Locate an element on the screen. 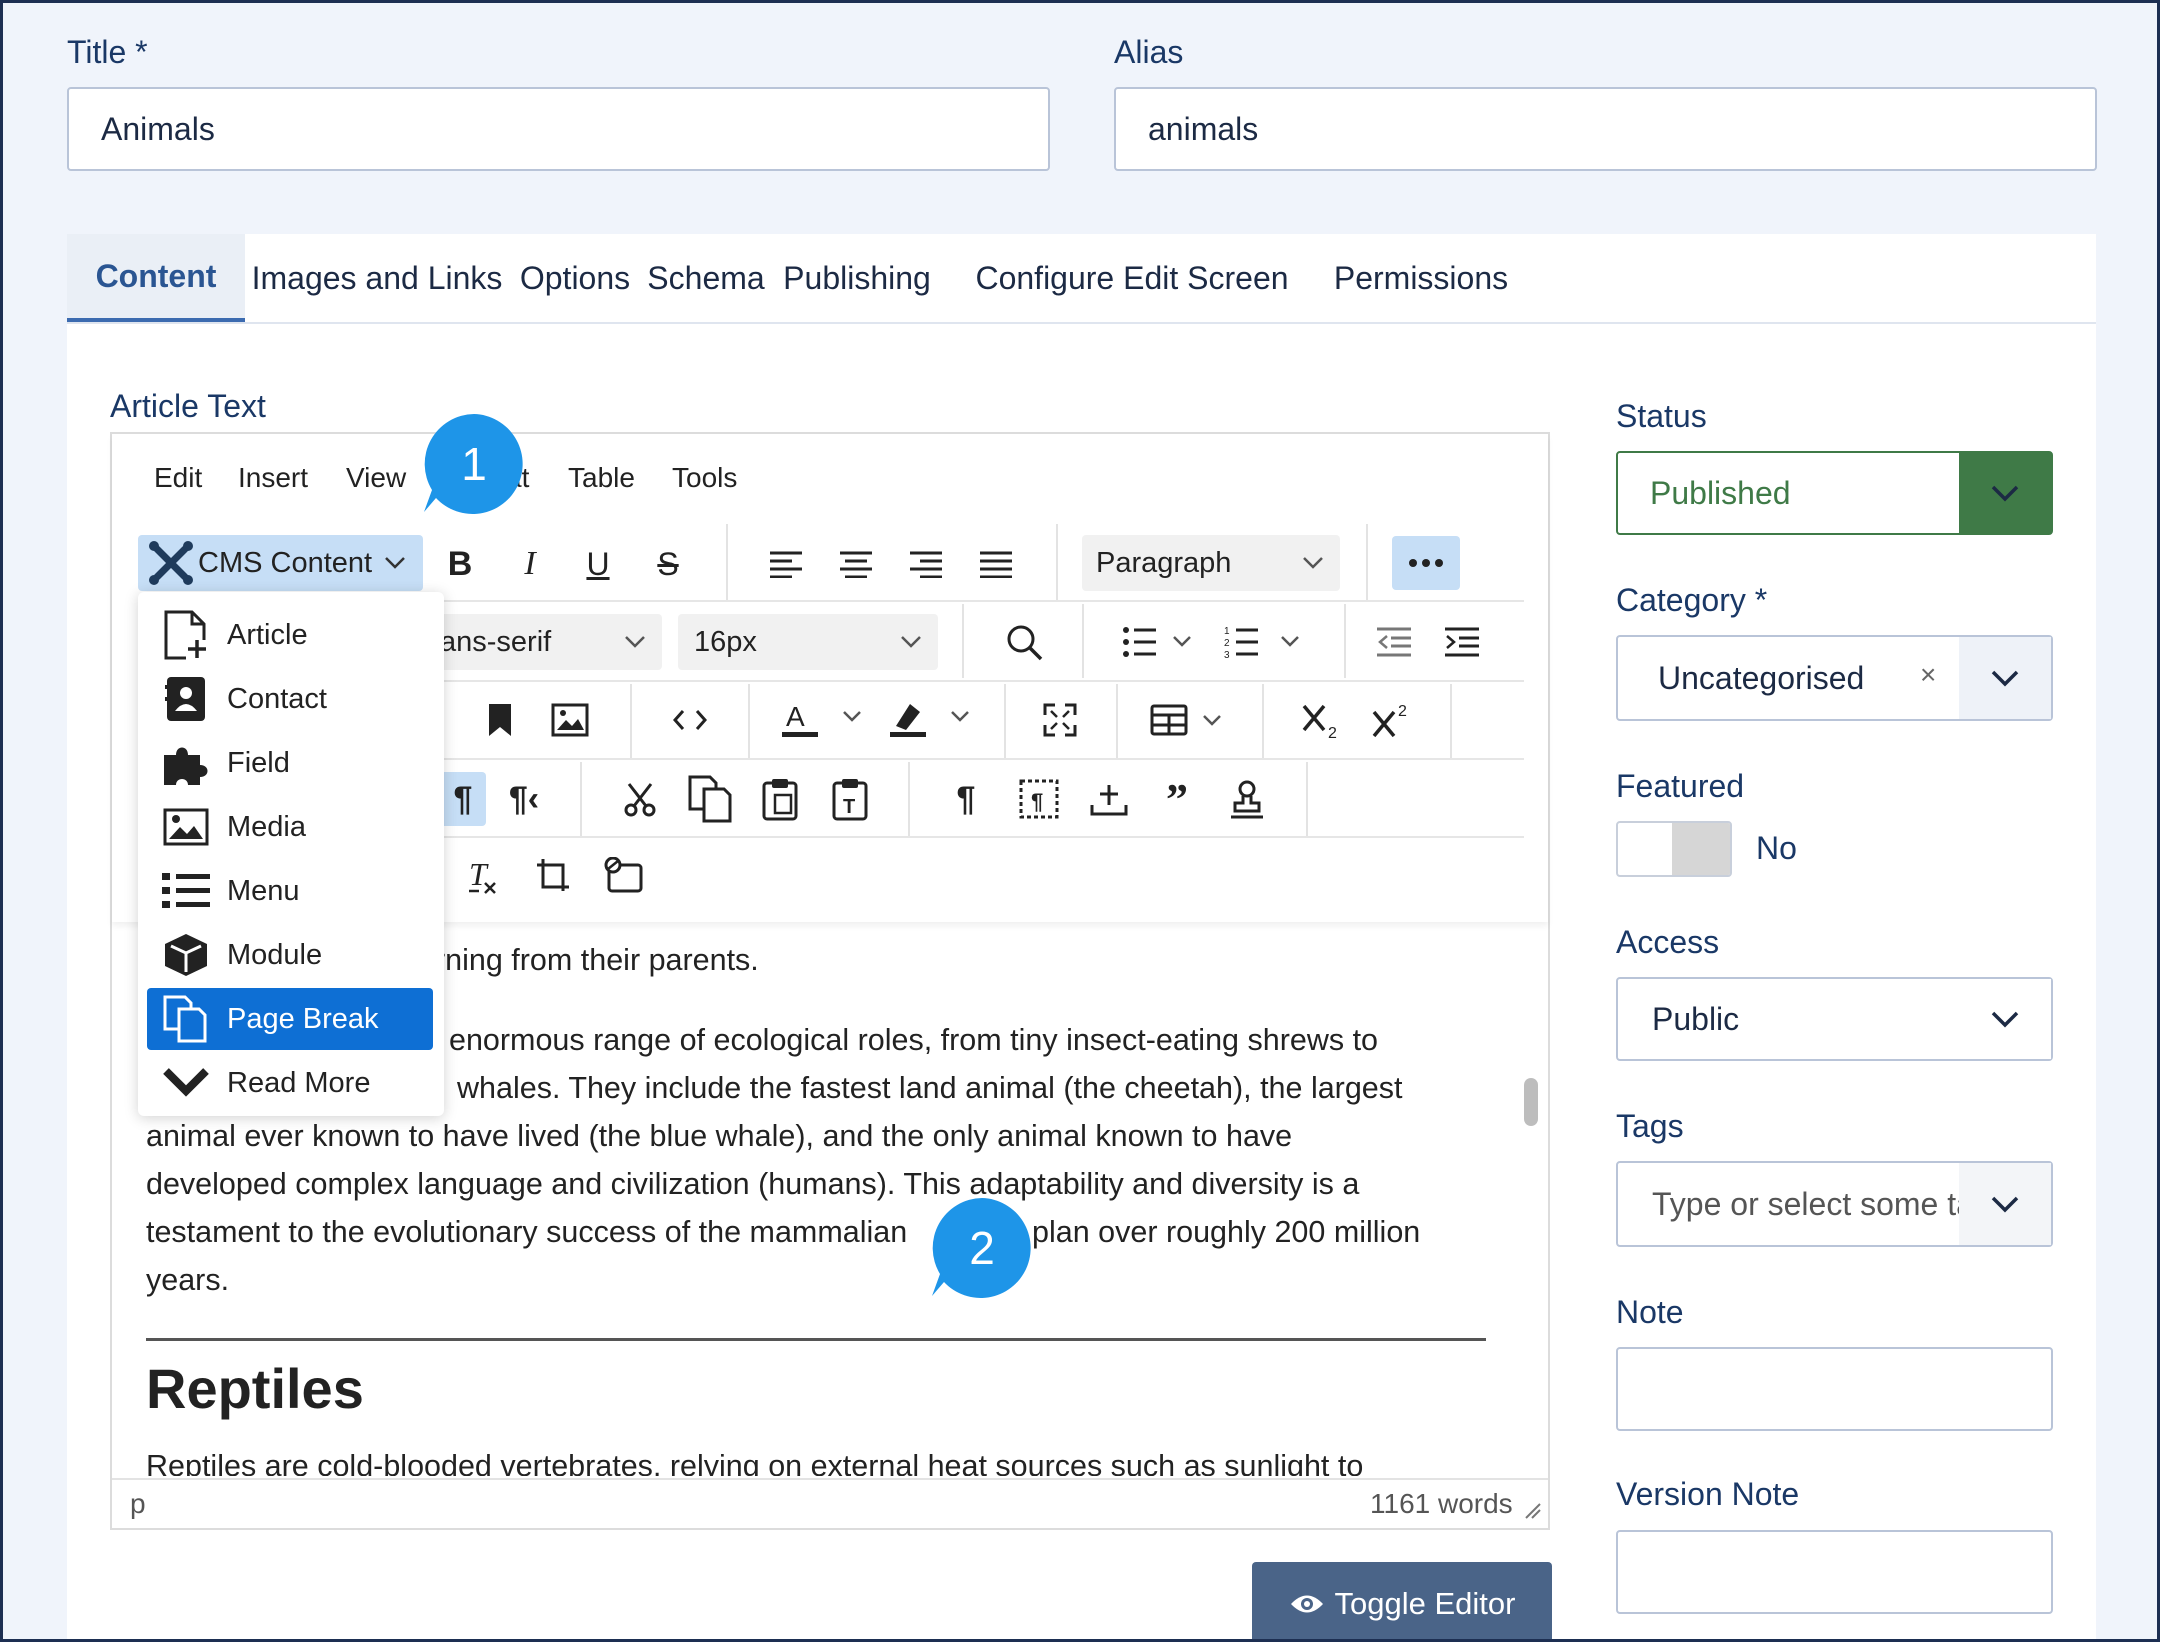 The width and height of the screenshot is (2160, 1642). dropdown-item-read-more: Read More is located at coordinates (290, 1083).